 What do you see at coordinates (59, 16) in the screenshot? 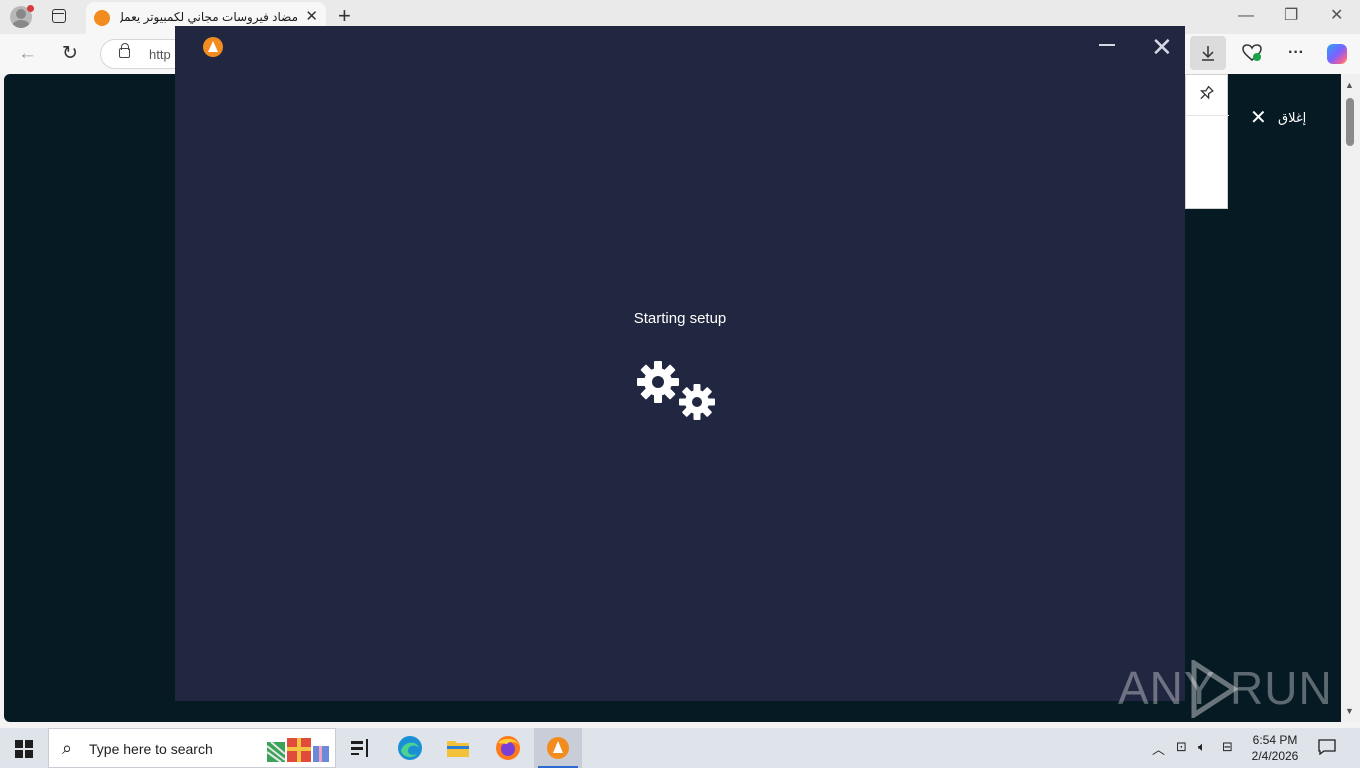
I see `tab-actions-icon` at bounding box center [59, 16].